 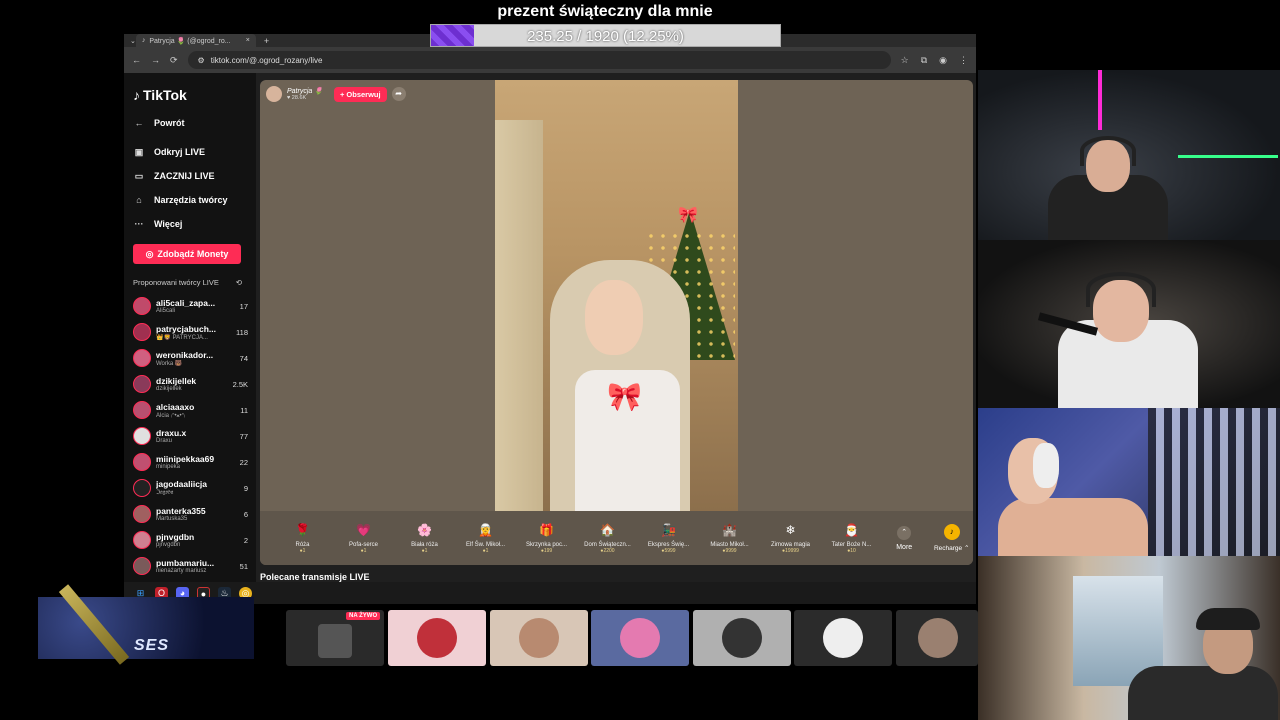 I want to click on reload-icon: ⟳, so click(x=174, y=60).